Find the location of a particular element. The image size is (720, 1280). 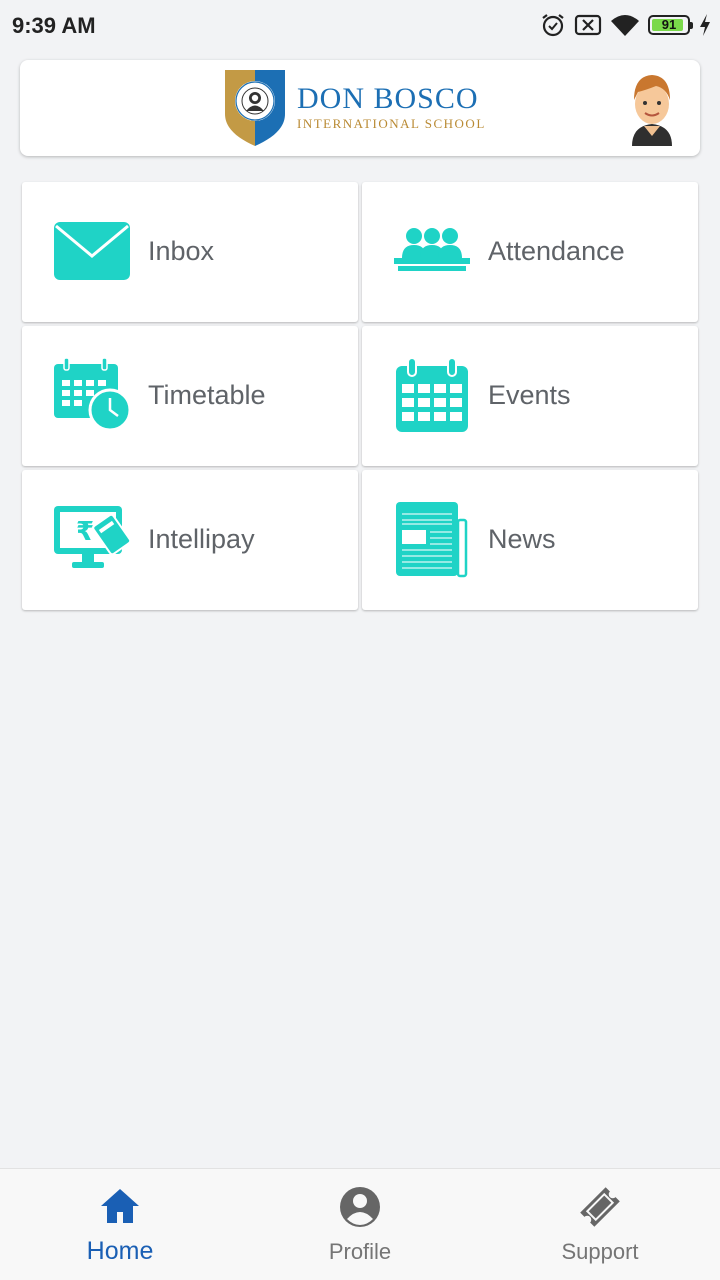

school-logo: DON BOSCO INTERNATIONAL SCHOOL is located at coordinates (355, 108).